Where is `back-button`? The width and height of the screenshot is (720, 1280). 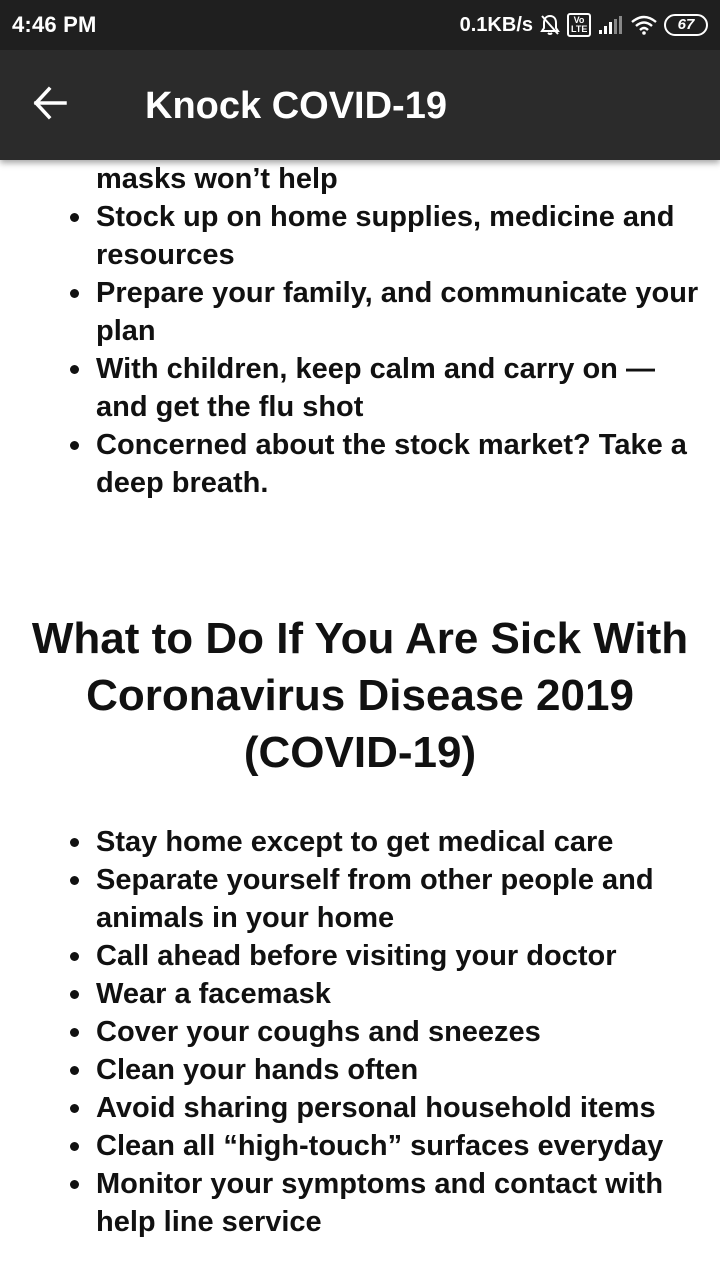
back-button is located at coordinates (50, 105).